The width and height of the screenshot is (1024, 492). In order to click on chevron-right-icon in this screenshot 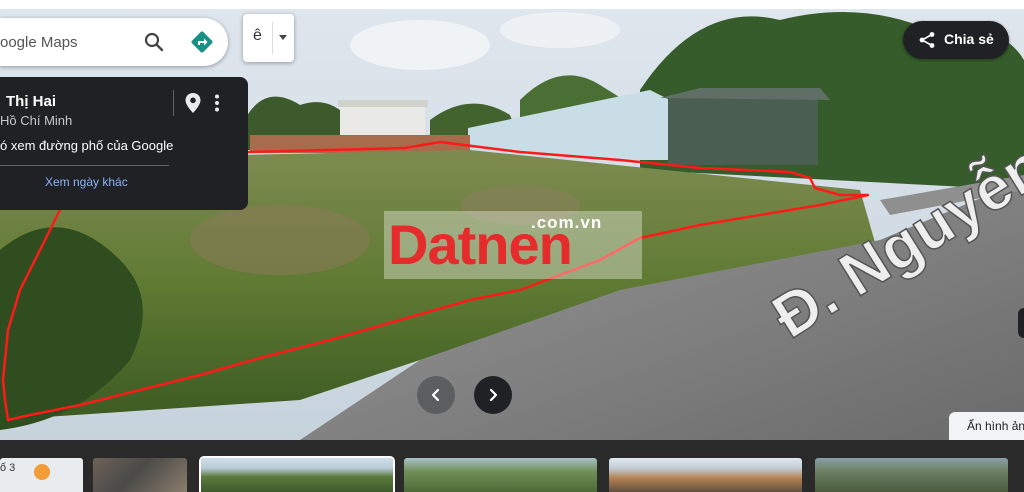, I will do `click(493, 395)`.